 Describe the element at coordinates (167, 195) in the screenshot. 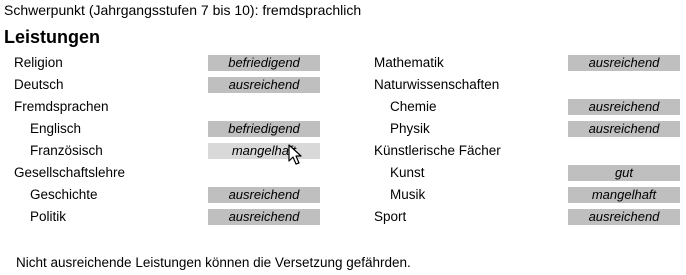

I see `grade-row-geschichte: Geschichte ausreichend` at that location.